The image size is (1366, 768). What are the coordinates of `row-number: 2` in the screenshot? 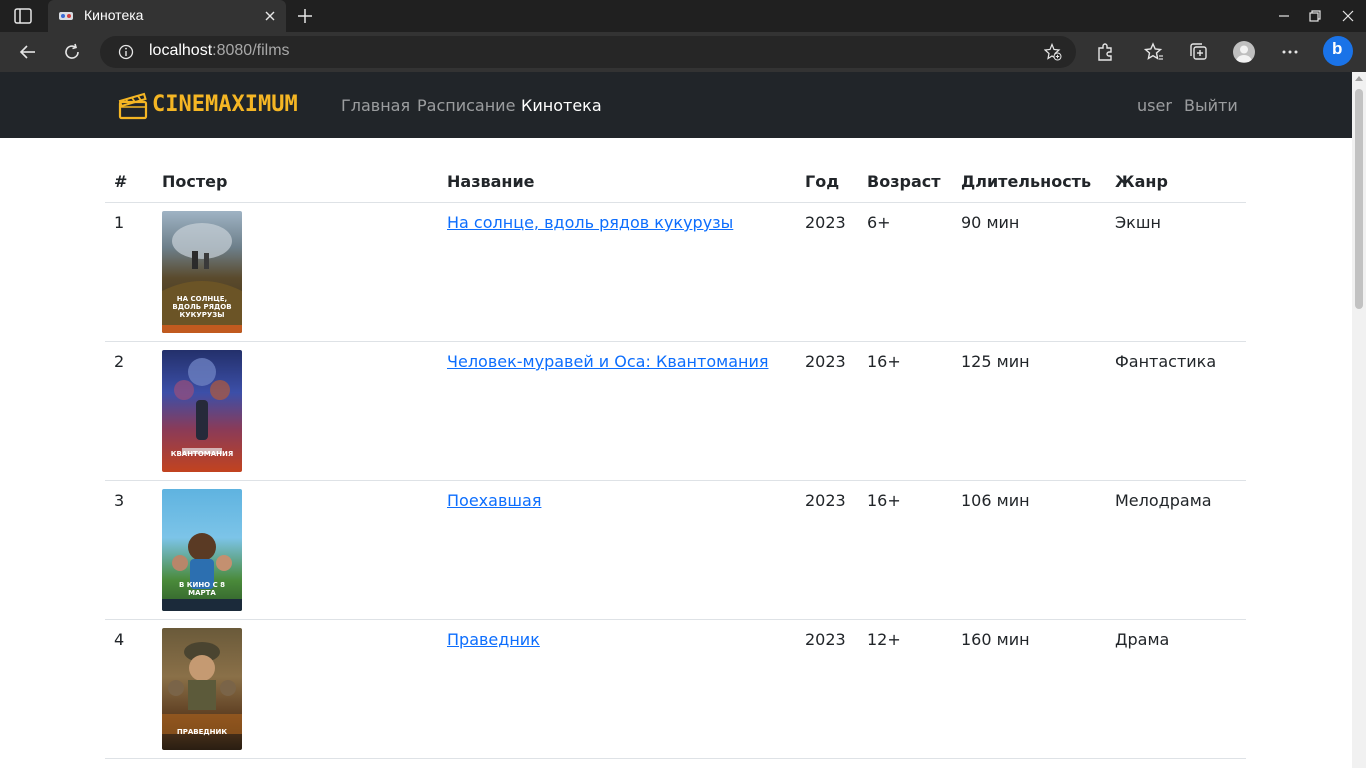 It's located at (129, 411).